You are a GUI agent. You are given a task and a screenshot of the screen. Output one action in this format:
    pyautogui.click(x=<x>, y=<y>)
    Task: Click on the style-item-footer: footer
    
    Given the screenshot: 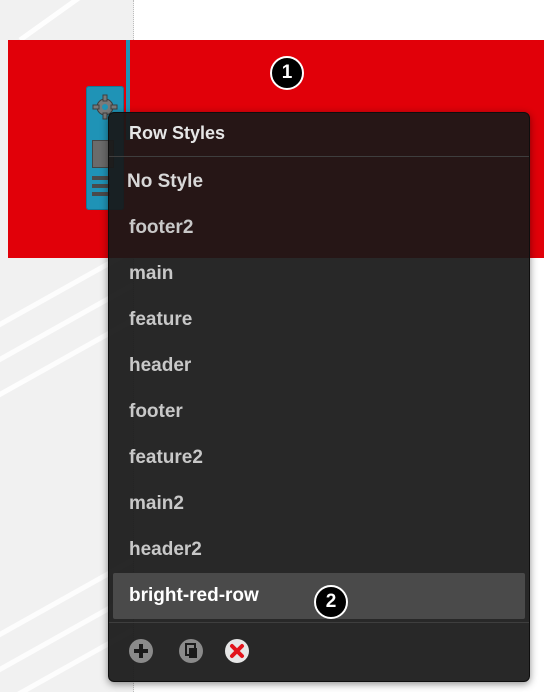 What is the action you would take?
    pyautogui.click(x=319, y=412)
    